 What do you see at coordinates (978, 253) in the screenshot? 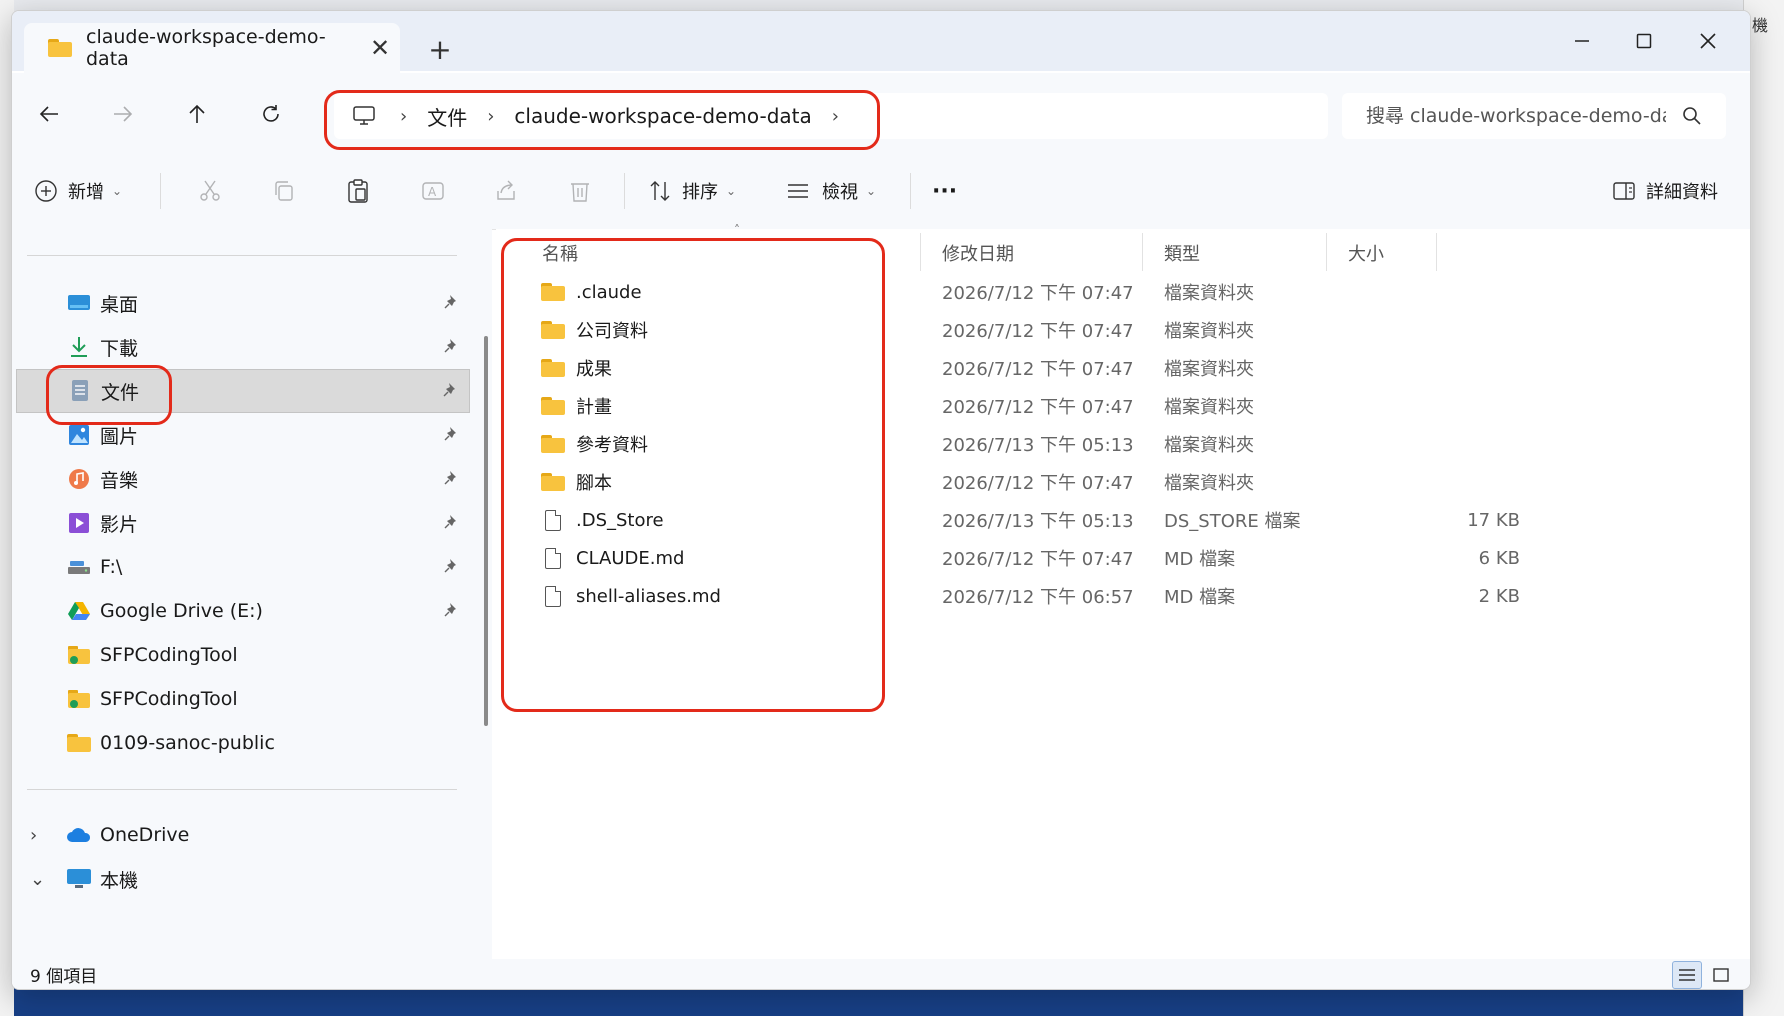
I see `column-header-modified: 修改日期` at bounding box center [978, 253].